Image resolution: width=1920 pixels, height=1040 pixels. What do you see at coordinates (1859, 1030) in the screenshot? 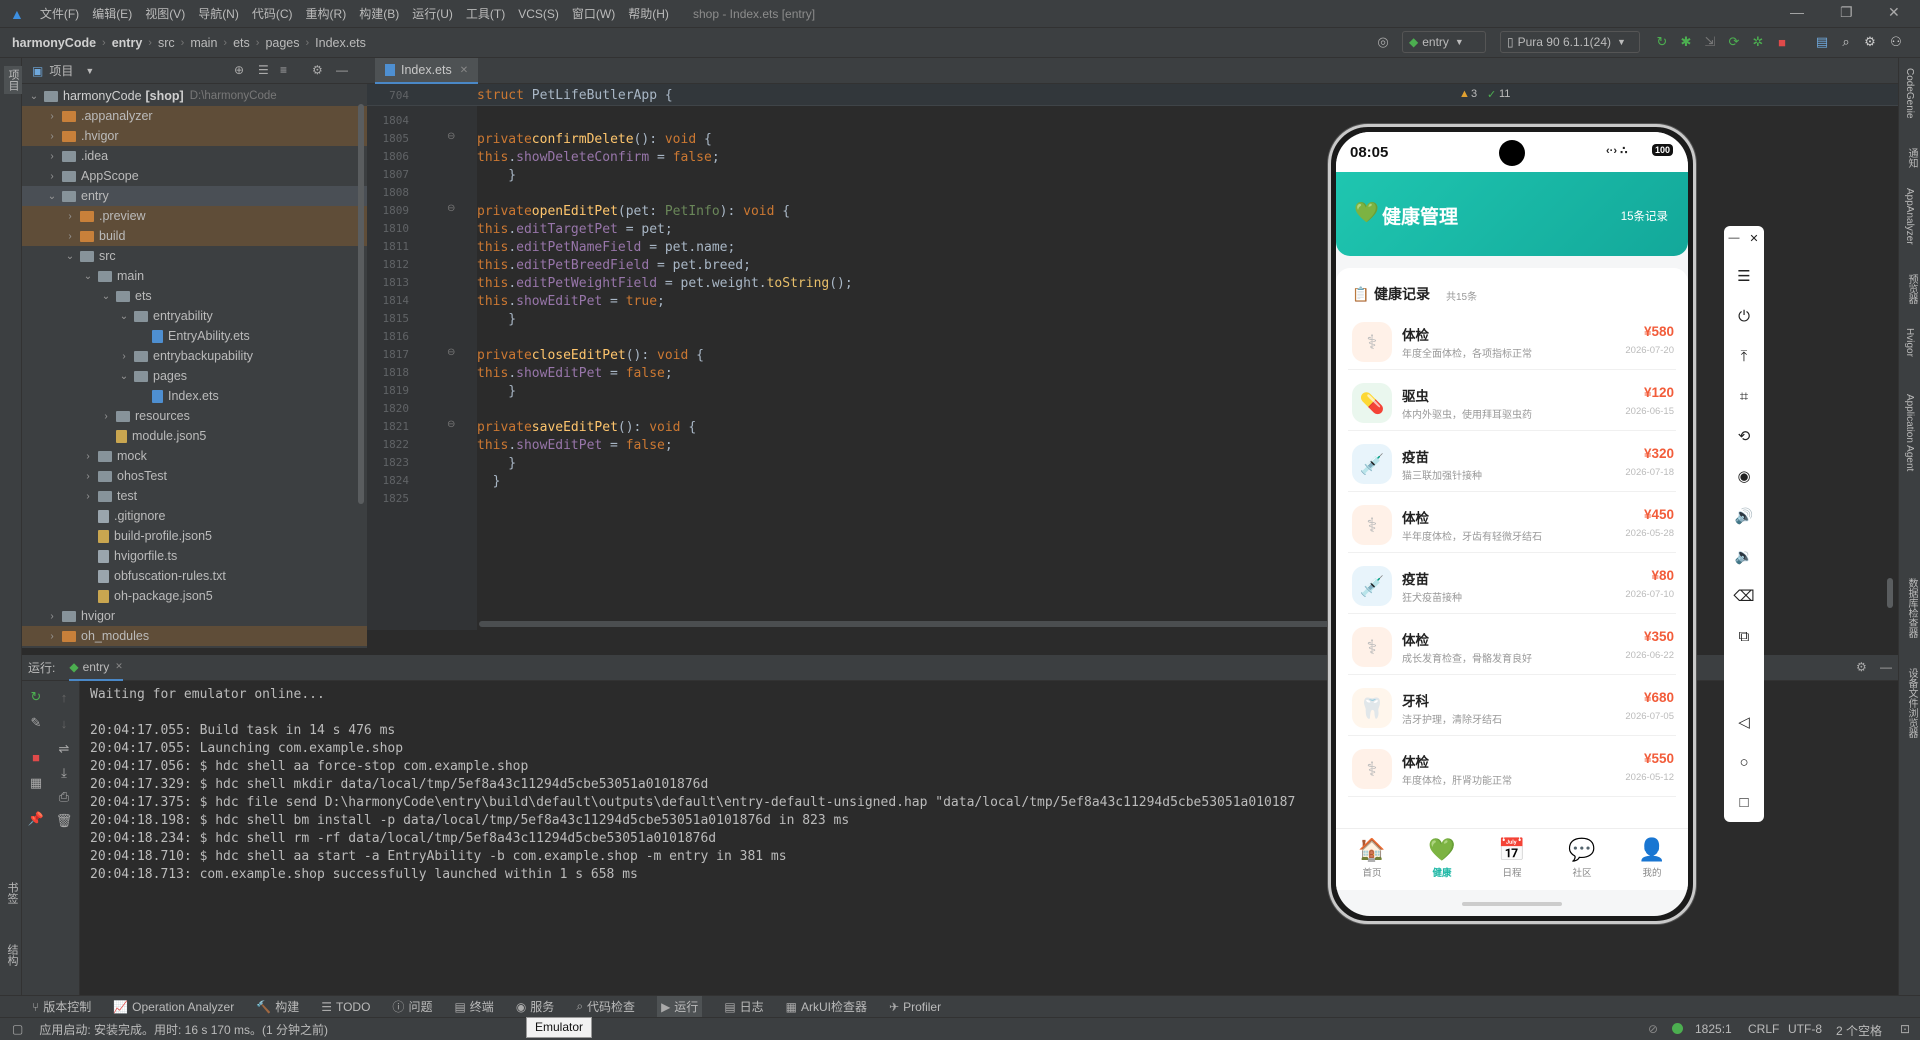
I see `indent-setting: 2 个空格` at bounding box center [1859, 1030].